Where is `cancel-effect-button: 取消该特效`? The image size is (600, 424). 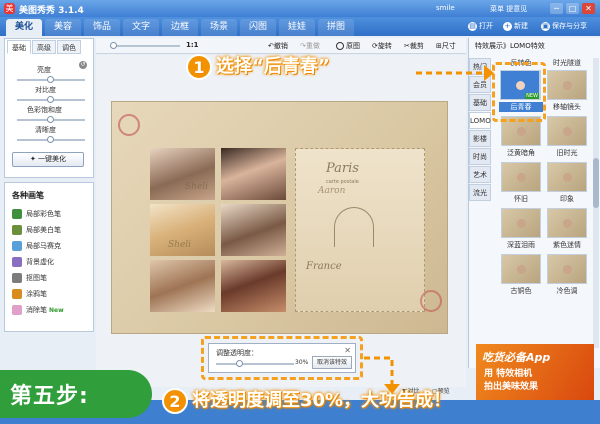
cancel-effect-button: 取消该特效 is located at coordinates (332, 362).